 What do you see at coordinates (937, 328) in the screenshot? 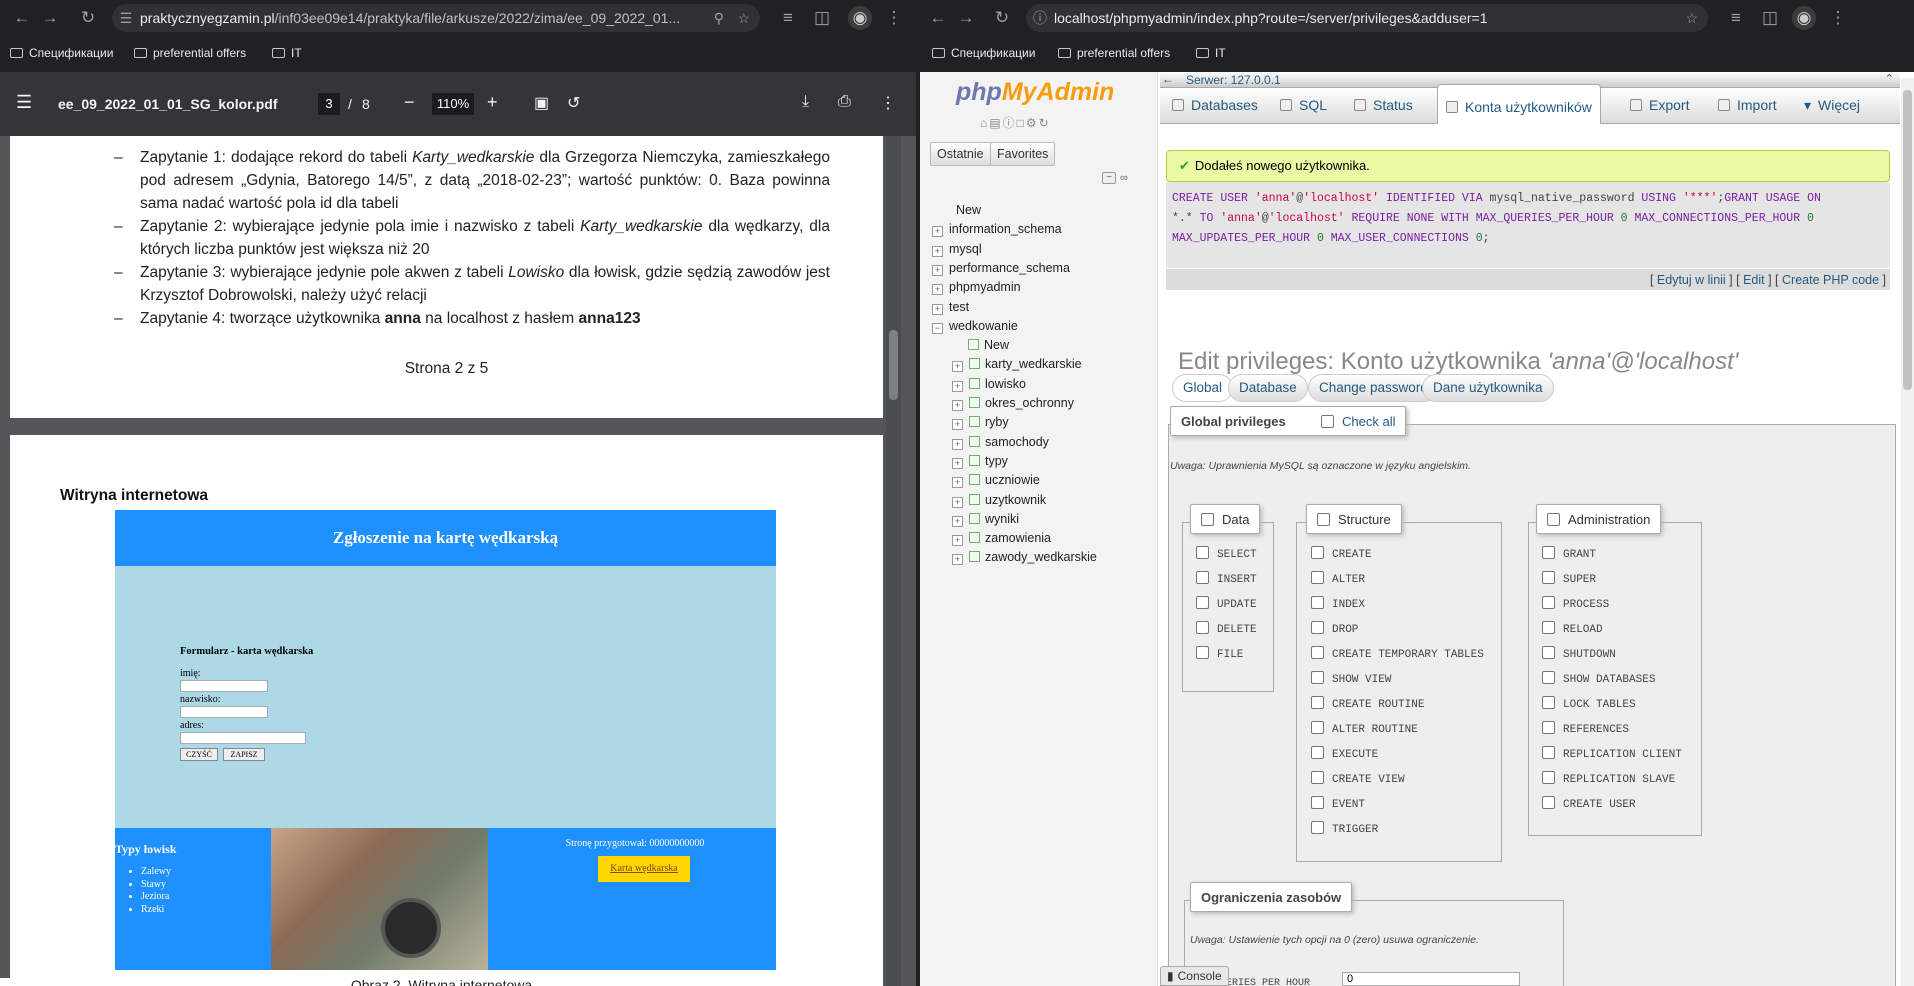
I see `expand-icon: −` at bounding box center [937, 328].